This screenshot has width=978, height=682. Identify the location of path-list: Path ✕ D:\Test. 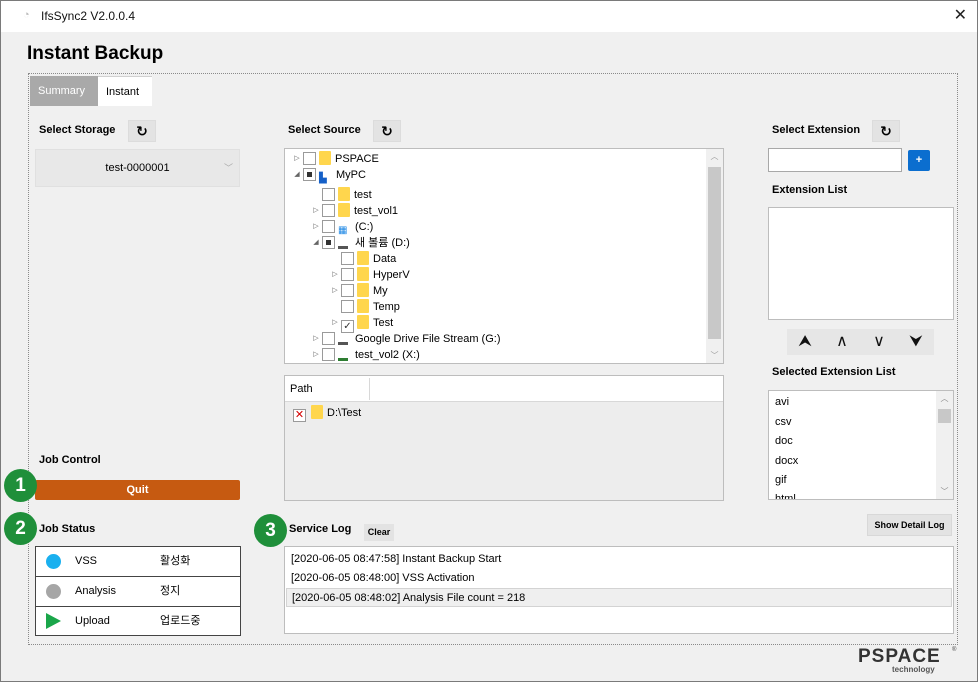
(504, 438).